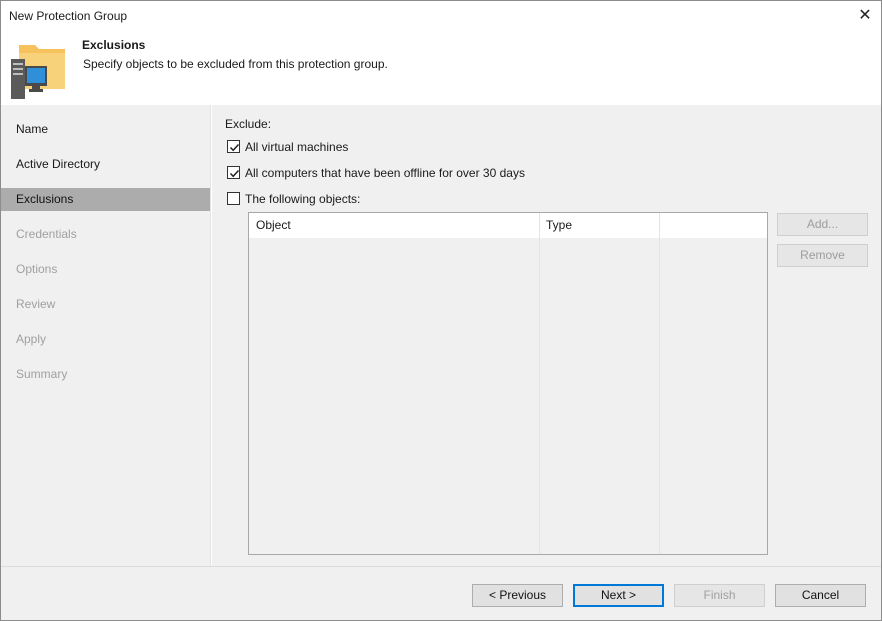  Describe the element at coordinates (719, 595) in the screenshot. I see `finish-button: Finish` at that location.